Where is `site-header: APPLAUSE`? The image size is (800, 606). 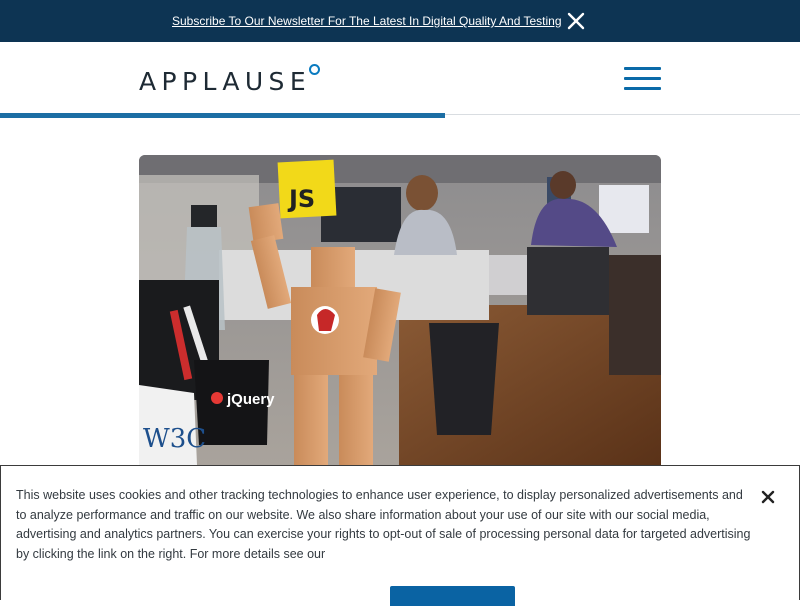 site-header: APPLAUSE is located at coordinates (400, 78).